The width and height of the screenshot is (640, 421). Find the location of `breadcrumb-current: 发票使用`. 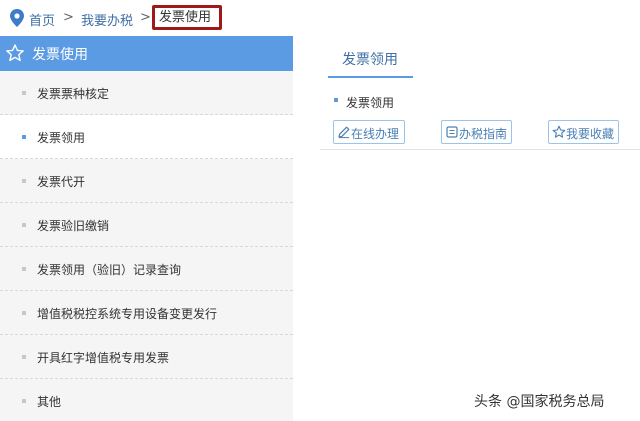

breadcrumb-current: 发票使用 is located at coordinates (187, 17).